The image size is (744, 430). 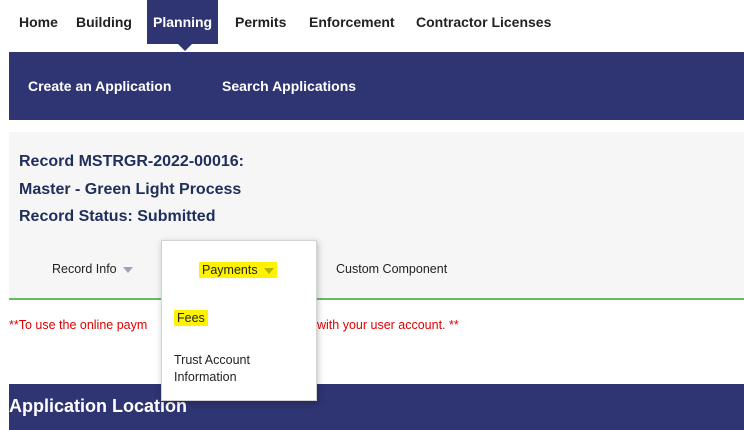 What do you see at coordinates (483, 22) in the screenshot?
I see `nav-contractor-licenses: Contractor Licenses` at bounding box center [483, 22].